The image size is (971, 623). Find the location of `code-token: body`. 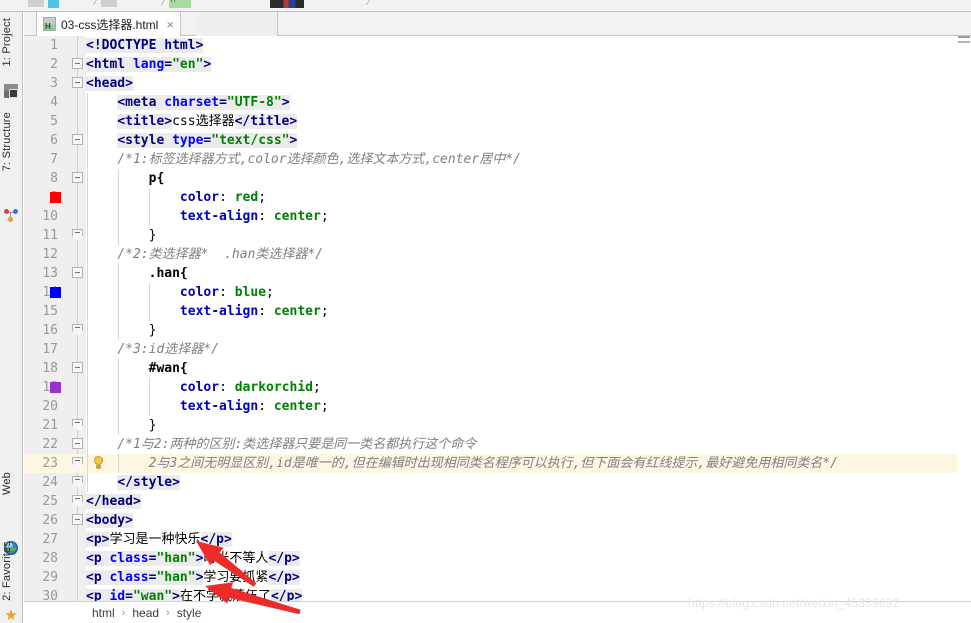

code-token: body is located at coordinates (109, 520).